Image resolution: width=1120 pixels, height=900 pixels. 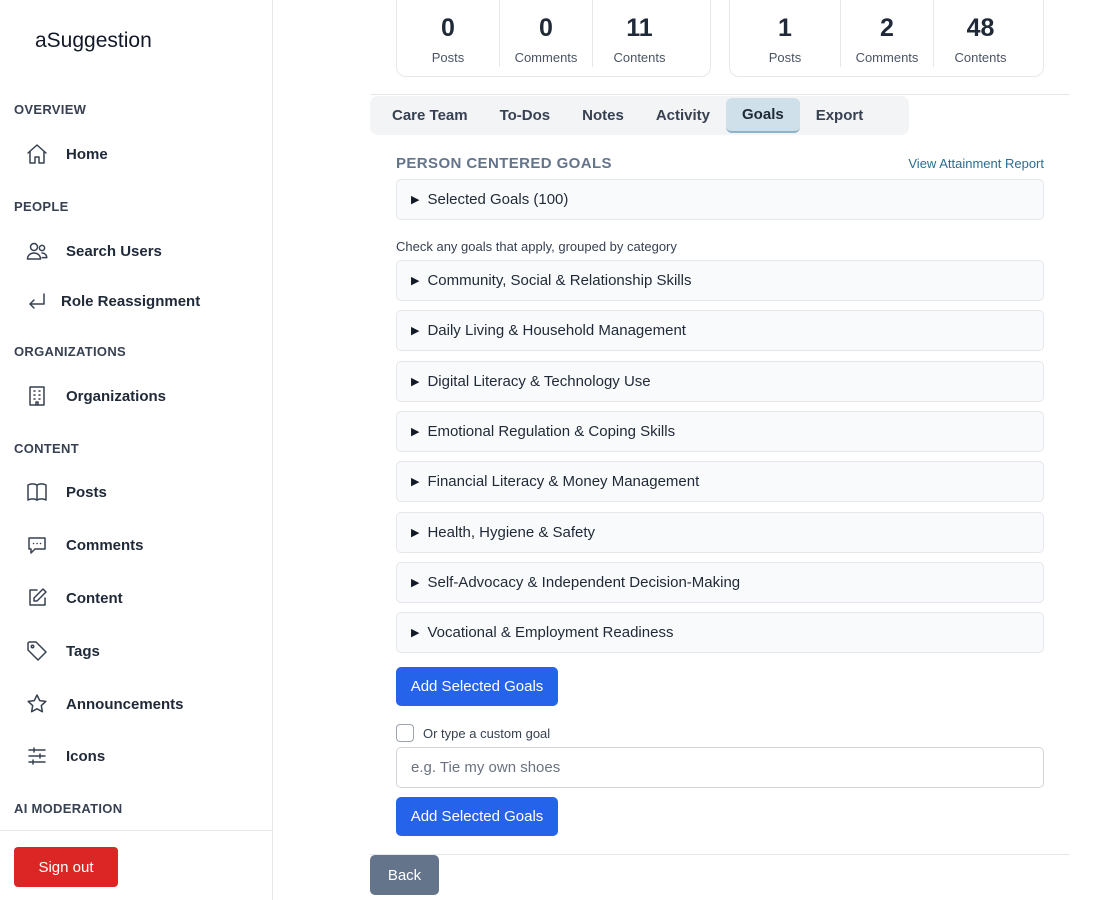 I want to click on stat-comments: 0 Comments, so click(x=546, y=33).